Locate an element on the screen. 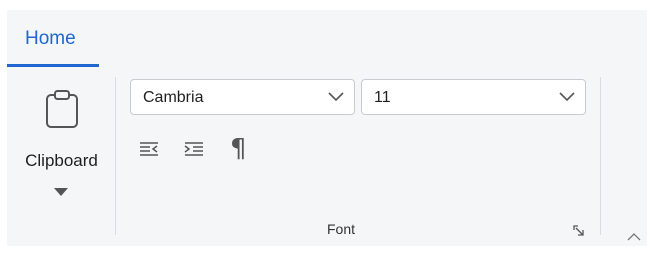 The image size is (664, 259). decrease-indent-icon is located at coordinates (149, 149).